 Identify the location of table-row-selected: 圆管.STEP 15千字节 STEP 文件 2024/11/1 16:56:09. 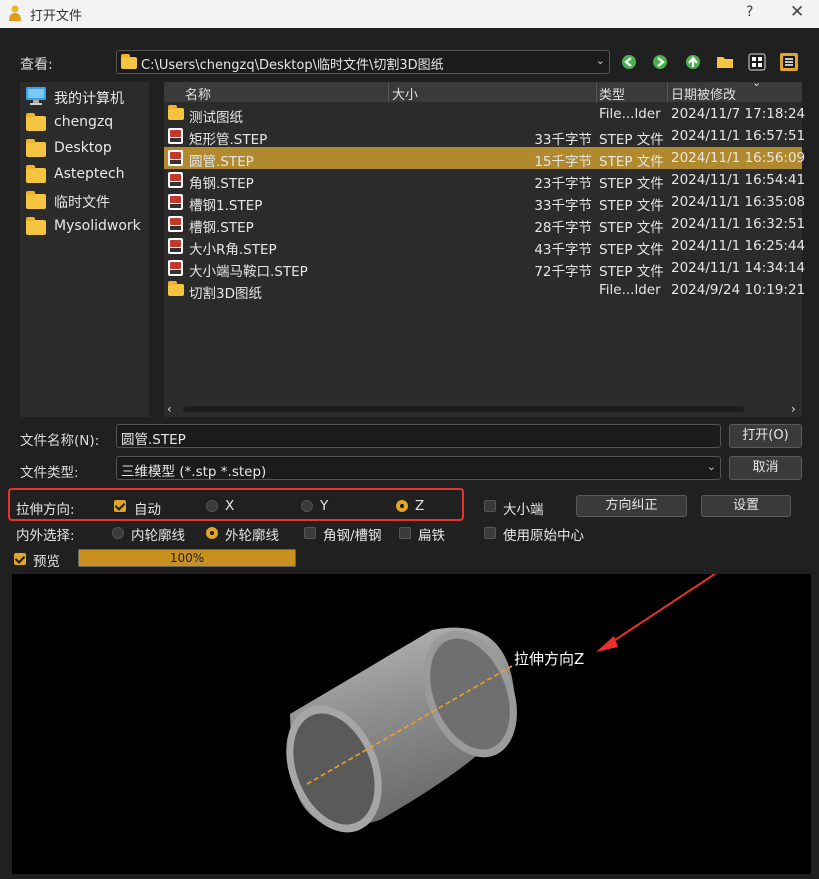
(484, 158).